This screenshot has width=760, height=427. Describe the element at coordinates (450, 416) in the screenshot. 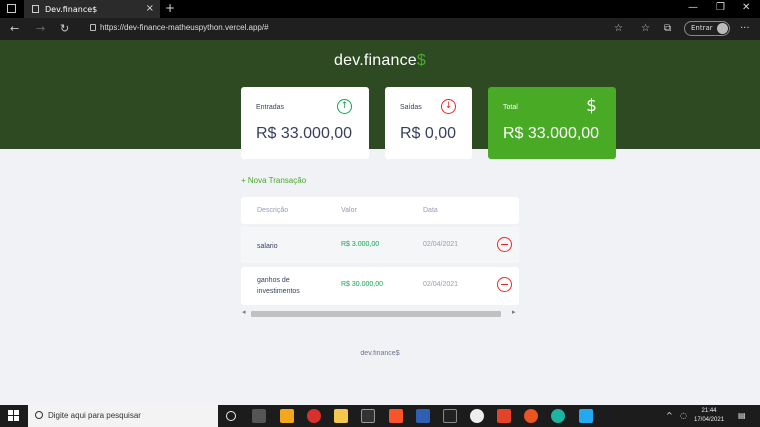

I see `cmd-icon` at that location.